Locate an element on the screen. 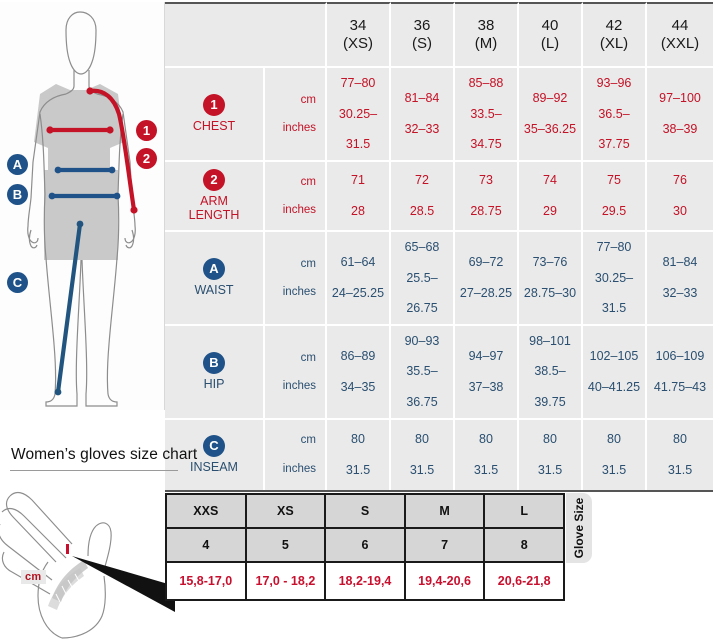 Image resolution: width=713 pixels, height=643 pixels. glove-numeric-size-row: 45678 is located at coordinates (365, 545).